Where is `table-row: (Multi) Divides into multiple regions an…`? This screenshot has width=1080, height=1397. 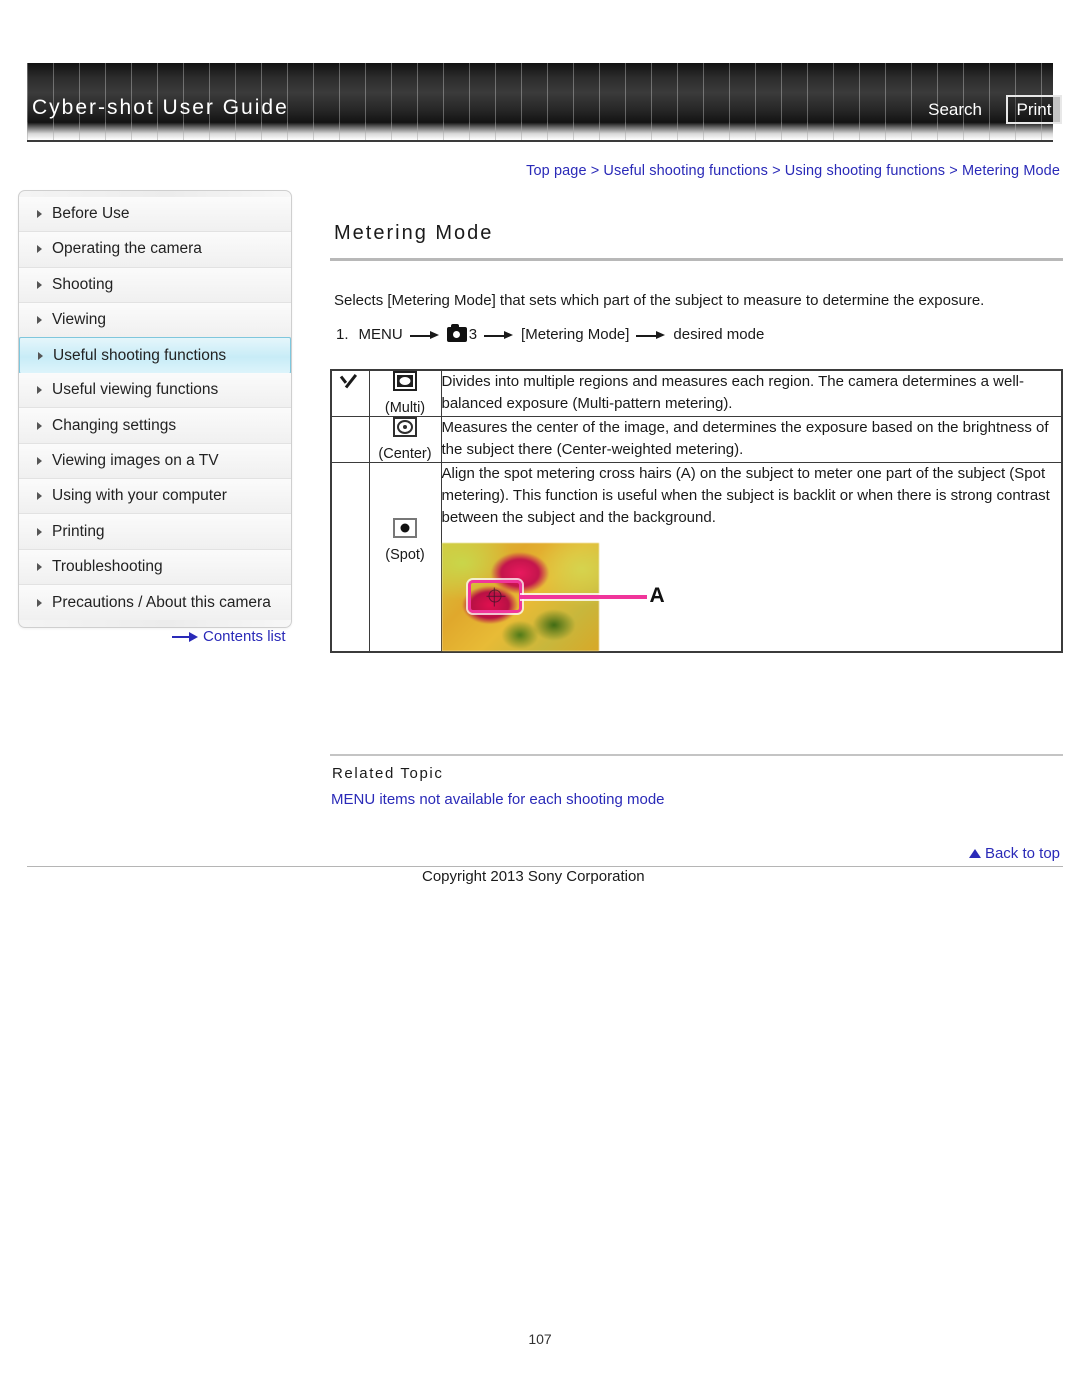
table-row: (Multi) Divides into multiple regions an… is located at coordinates (696, 393).